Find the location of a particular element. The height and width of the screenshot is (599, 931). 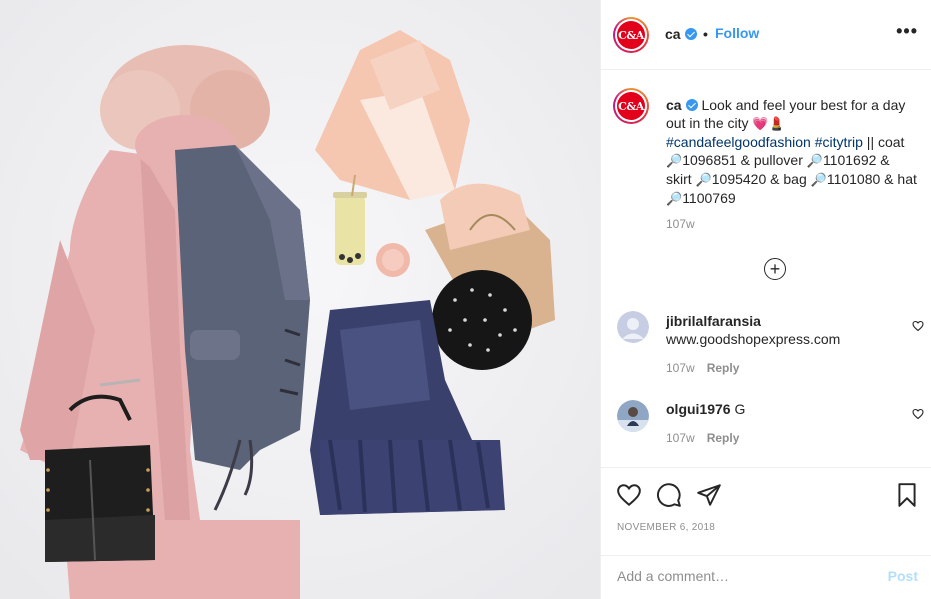

like-heart-icon is located at coordinates (629, 495).